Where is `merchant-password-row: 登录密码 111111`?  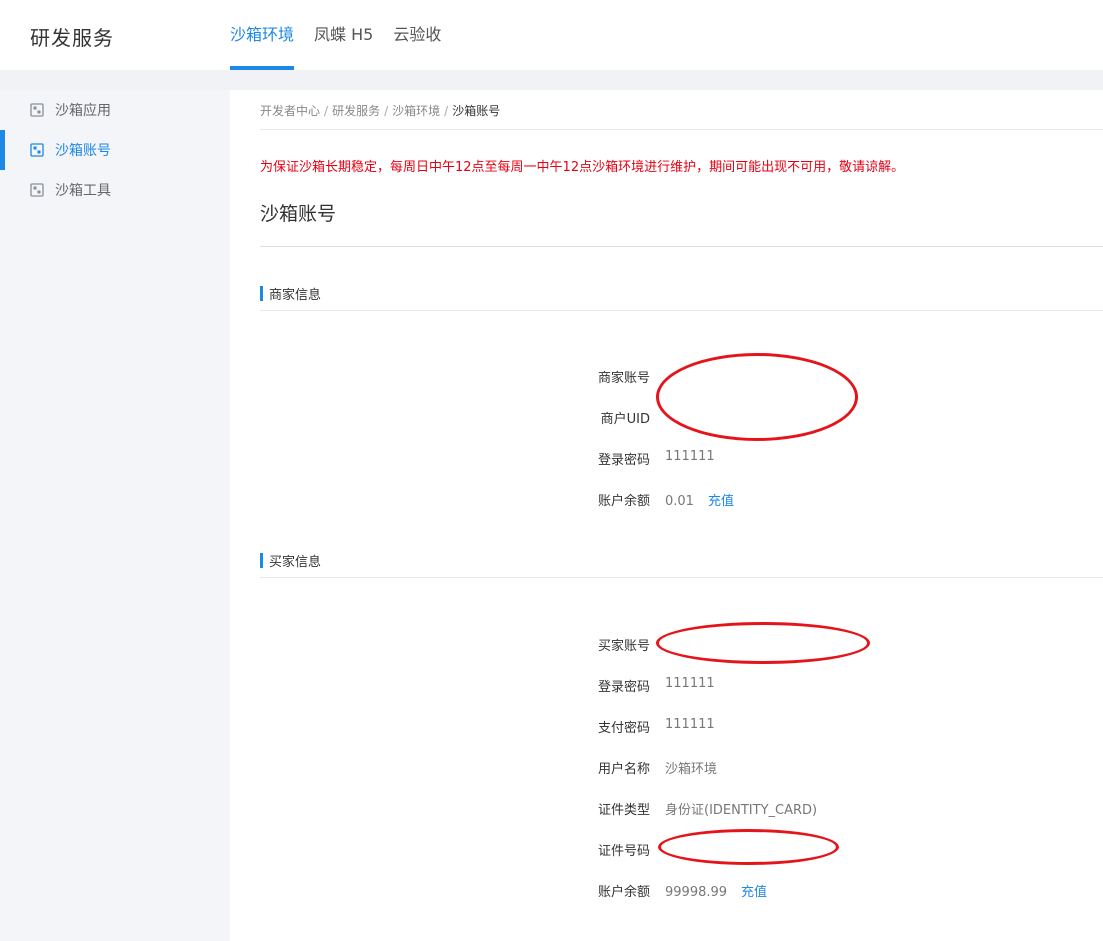
merchant-password-row: 登录密码 111111 is located at coordinates (681, 459).